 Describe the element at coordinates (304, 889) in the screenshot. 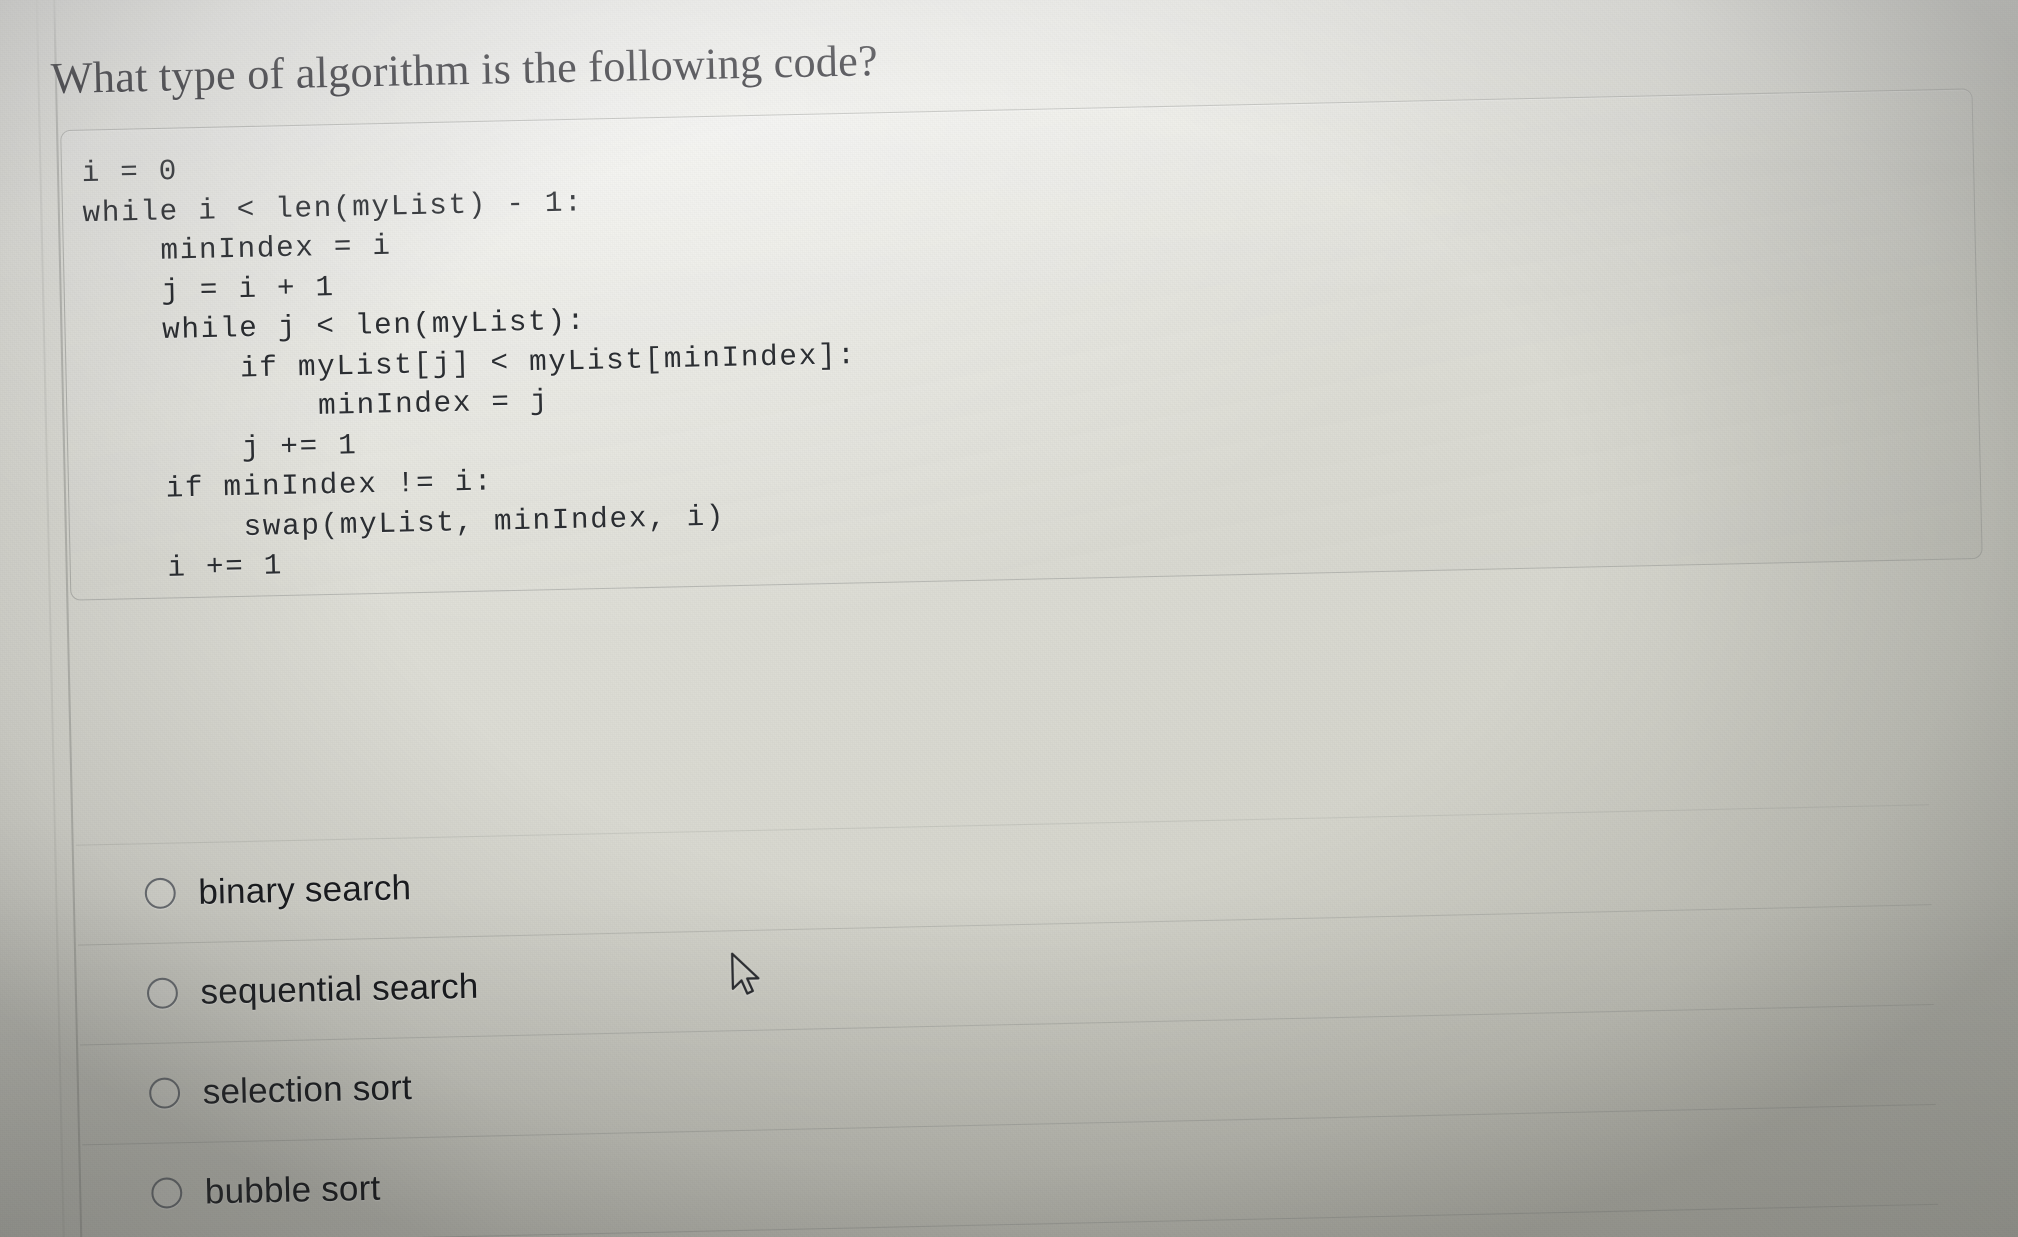

I see `option-label-binary-search: binary search` at that location.